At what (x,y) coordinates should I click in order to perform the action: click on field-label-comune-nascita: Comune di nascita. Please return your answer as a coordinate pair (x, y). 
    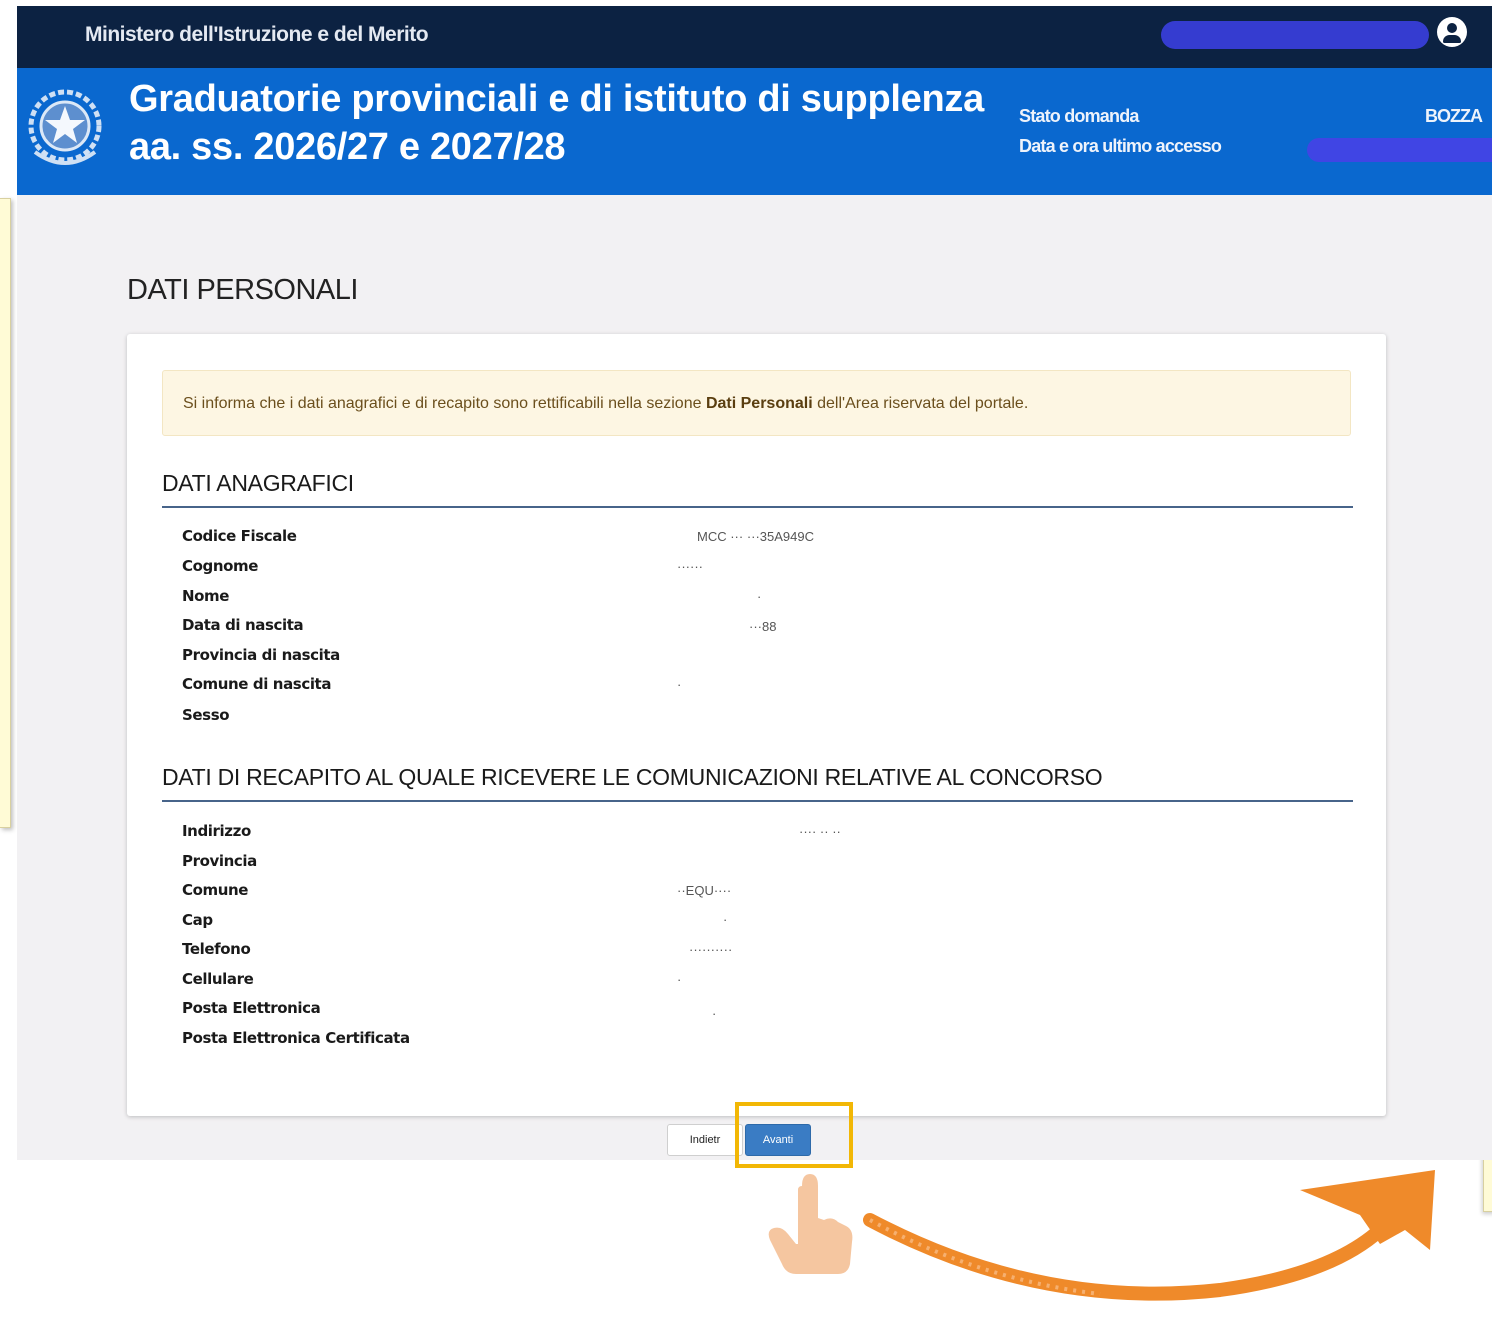
    Looking at the image, I should click on (257, 684).